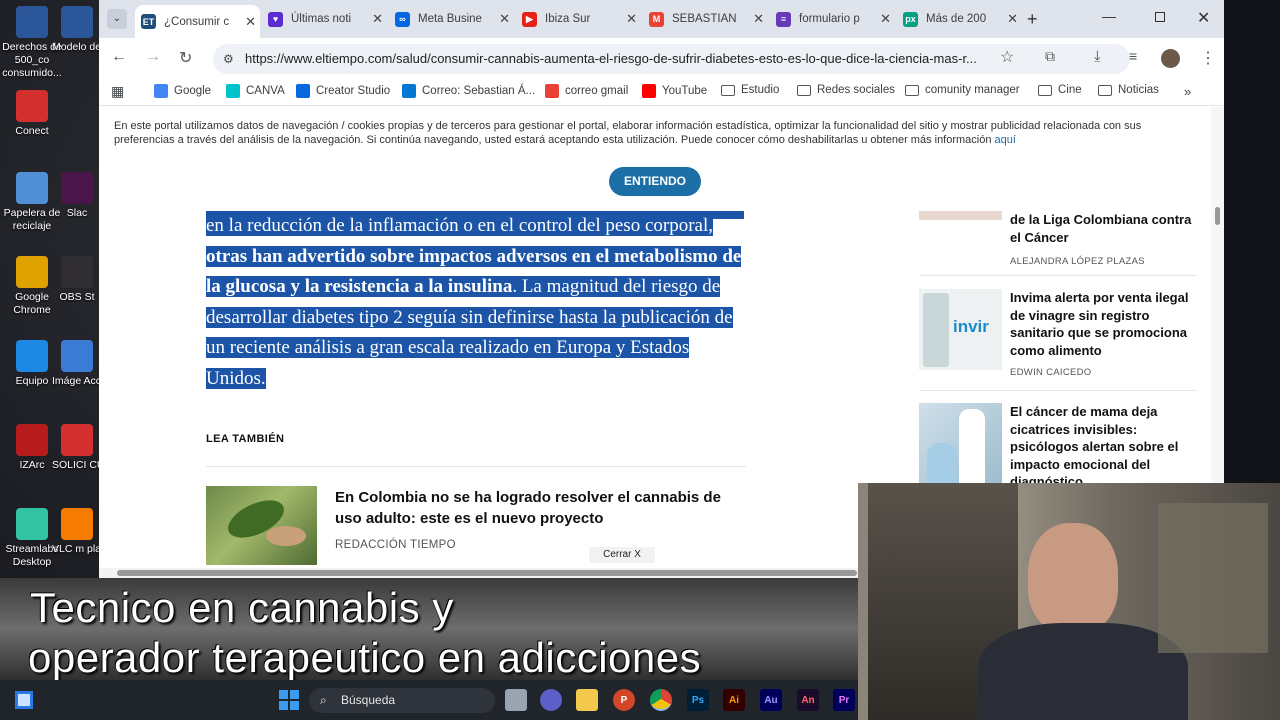 The width and height of the screenshot is (1280, 720). Describe the element at coordinates (1208, 58) in the screenshot. I see `menu-kebab-icon: ⋮` at that location.